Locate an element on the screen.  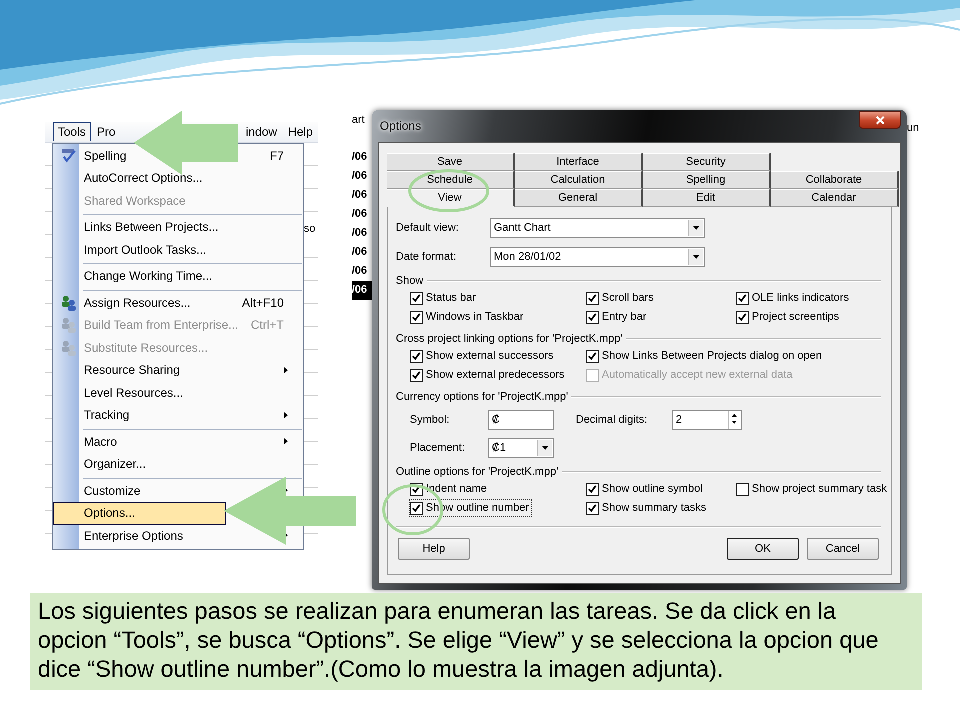
window-title: Options is located at coordinates (401, 126).